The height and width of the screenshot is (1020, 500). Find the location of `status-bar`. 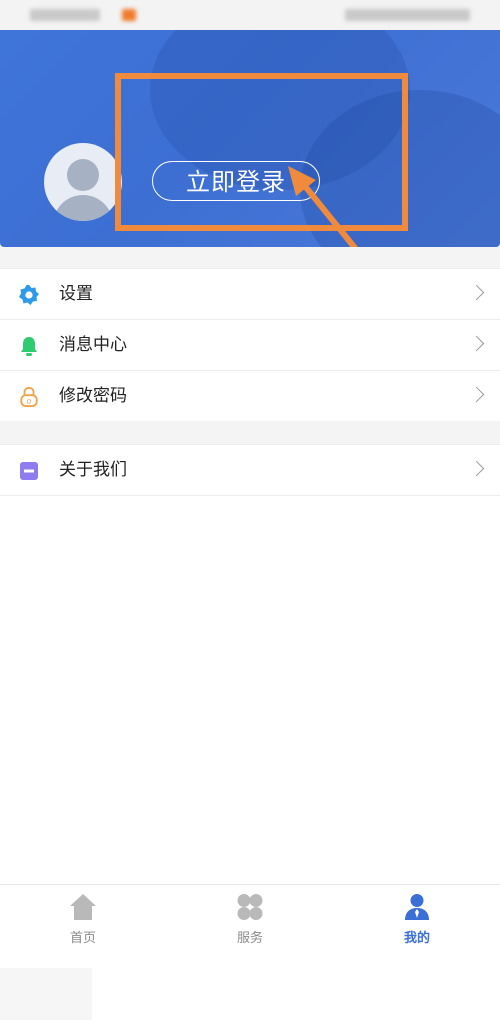

status-bar is located at coordinates (250, 15).